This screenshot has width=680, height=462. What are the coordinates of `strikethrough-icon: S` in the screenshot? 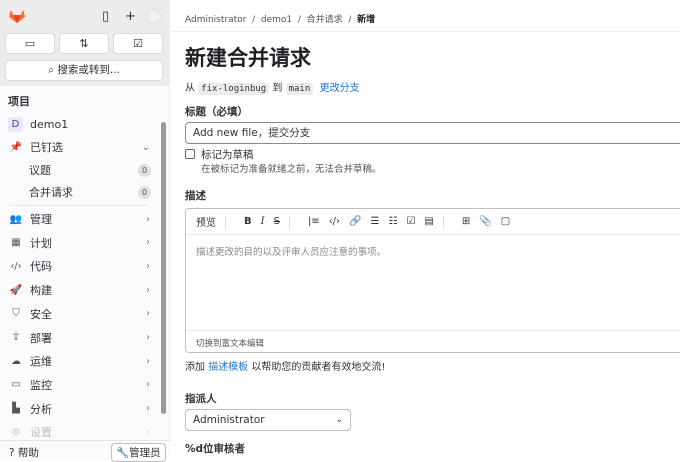 It's located at (277, 221).